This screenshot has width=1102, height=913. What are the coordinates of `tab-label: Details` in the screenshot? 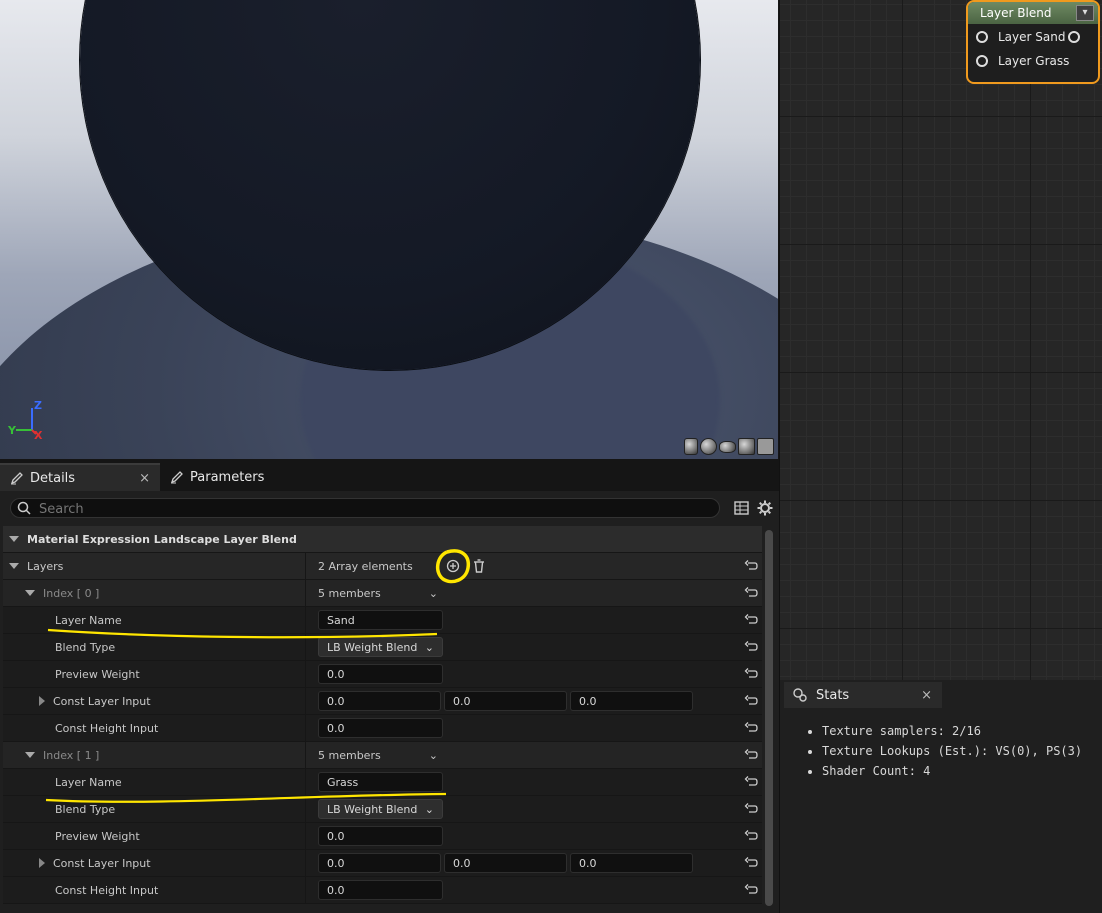 It's located at (53, 478).